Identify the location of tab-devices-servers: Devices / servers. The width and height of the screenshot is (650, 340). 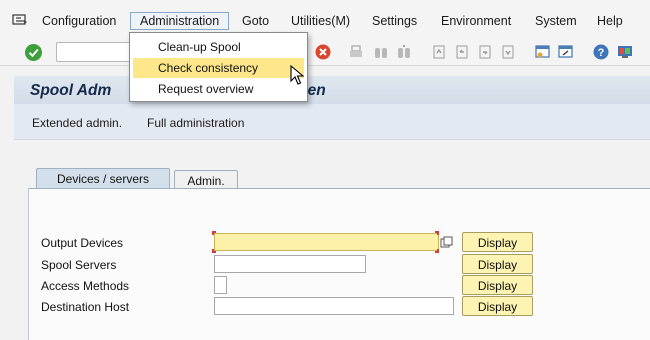
(103, 178).